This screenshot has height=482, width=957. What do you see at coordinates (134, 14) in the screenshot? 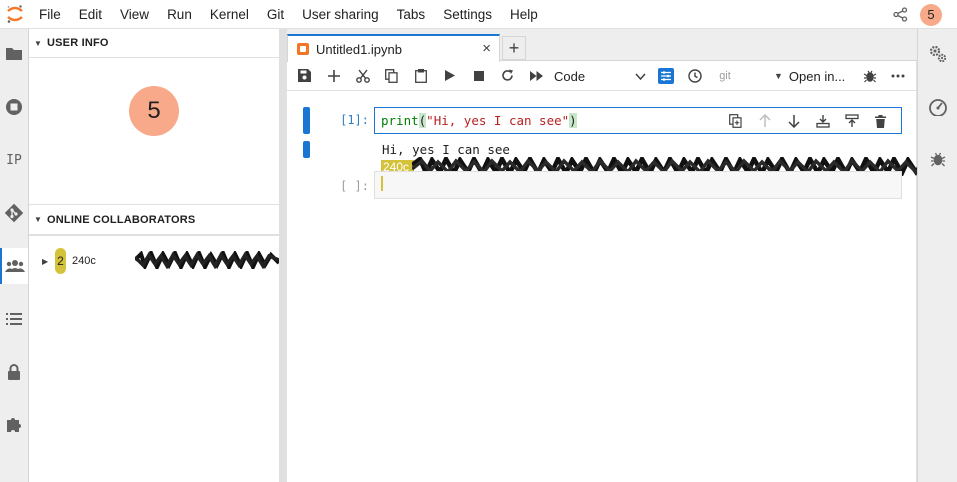
I see `menu-view: View` at bounding box center [134, 14].